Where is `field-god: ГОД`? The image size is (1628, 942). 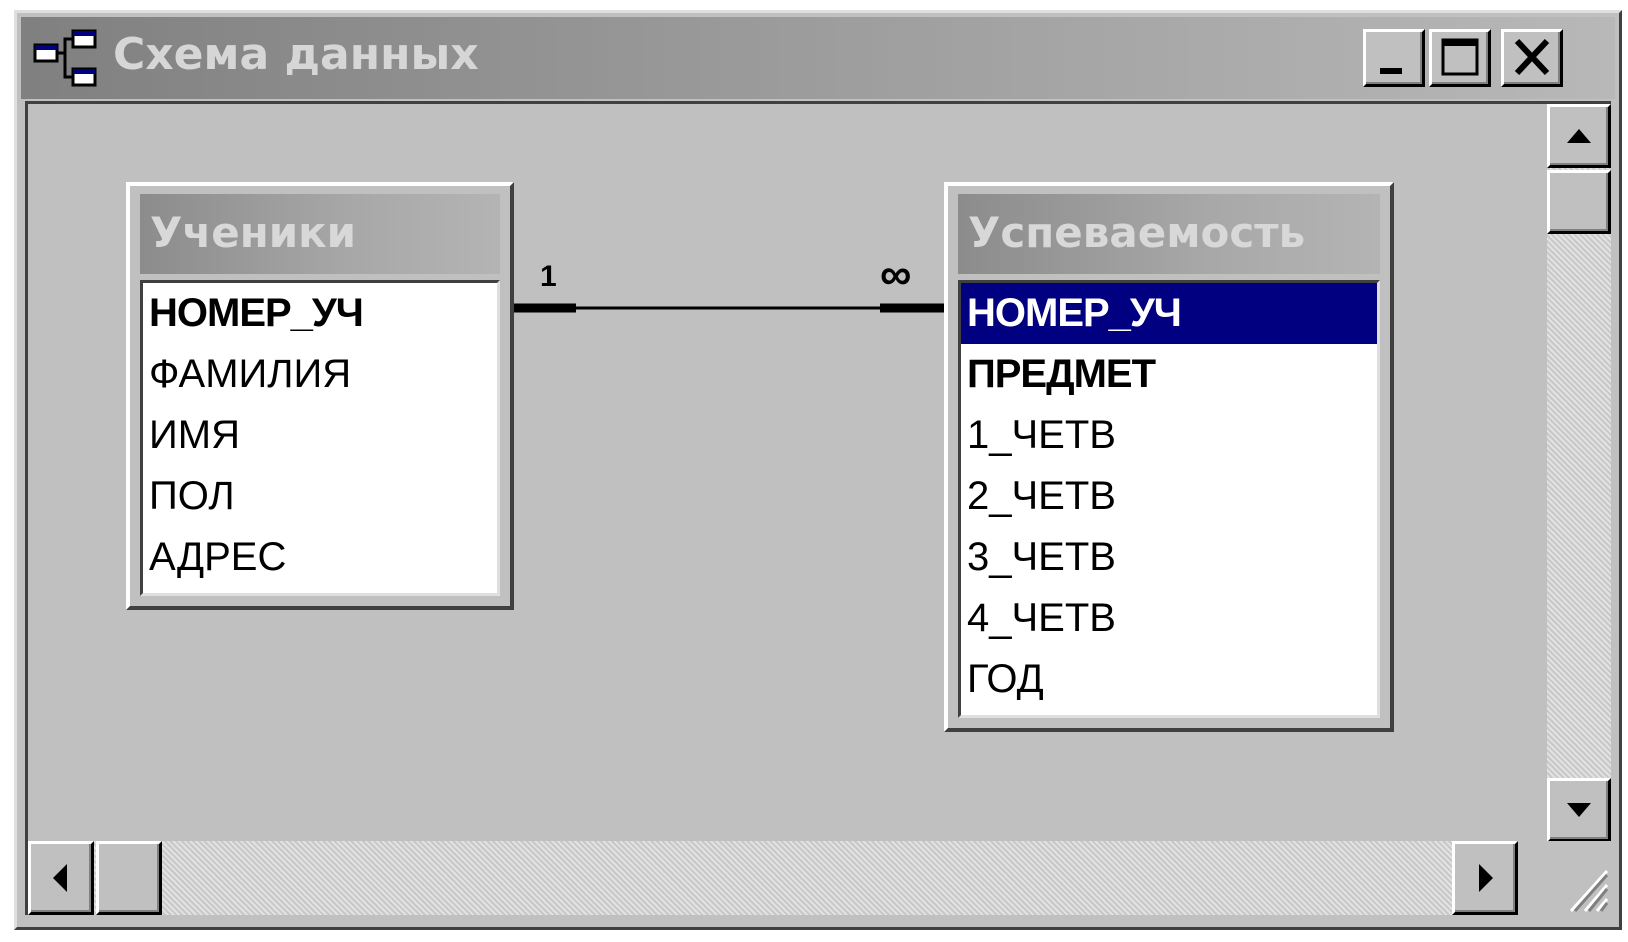 field-god: ГОД is located at coordinates (1169, 679).